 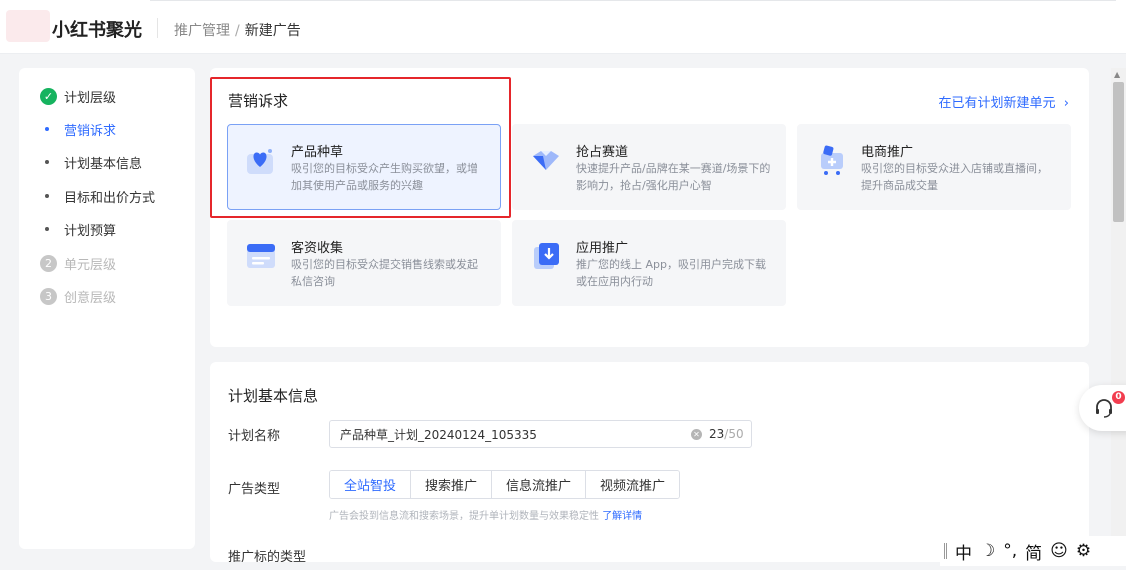 I want to click on goal-card-app-promotion: 应用推广 推广您的线上 App，吸引用户完成下载或在应用内行动, so click(x=649, y=263).